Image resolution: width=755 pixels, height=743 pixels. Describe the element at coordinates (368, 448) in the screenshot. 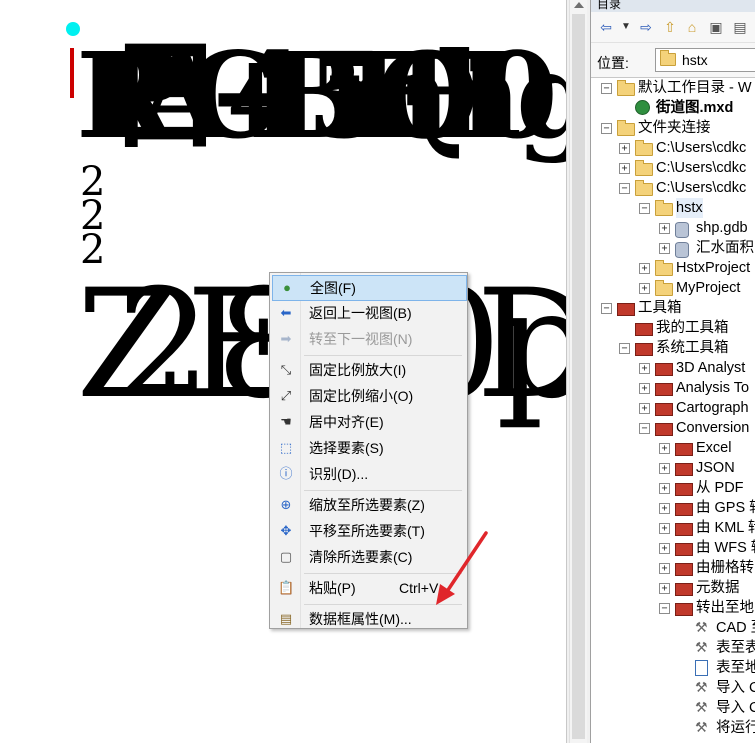

I see `menu-item: ⬚ 选择要素(S)` at that location.